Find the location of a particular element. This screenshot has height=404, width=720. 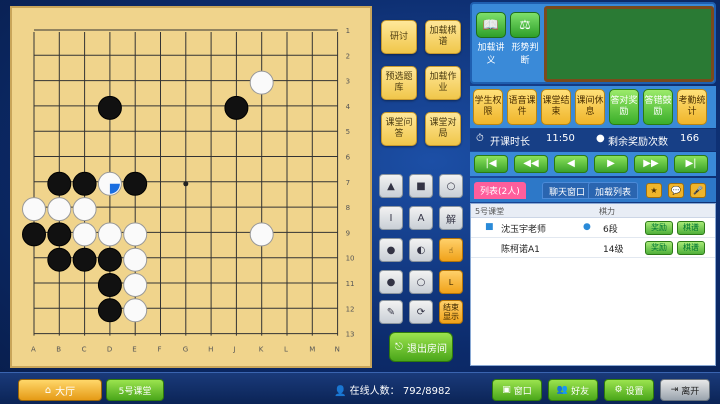

favorite-icon: ★ is located at coordinates (654, 190).